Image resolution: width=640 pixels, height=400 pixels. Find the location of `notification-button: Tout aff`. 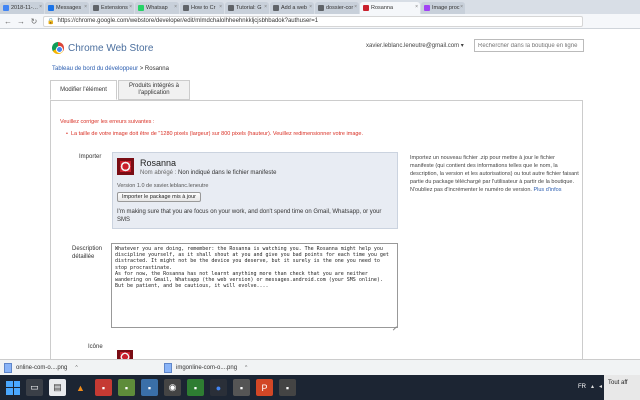

notification-button: Tout aff is located at coordinates (622, 387).